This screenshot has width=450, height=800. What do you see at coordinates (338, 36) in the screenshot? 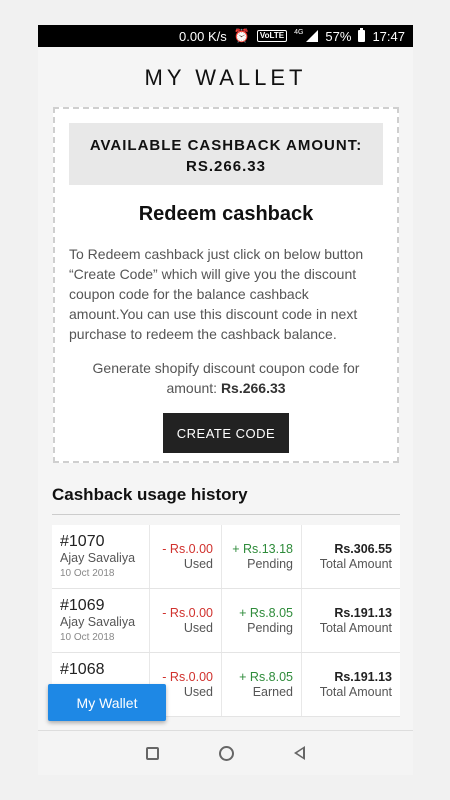
I see `battery-percent: 57%` at bounding box center [338, 36].